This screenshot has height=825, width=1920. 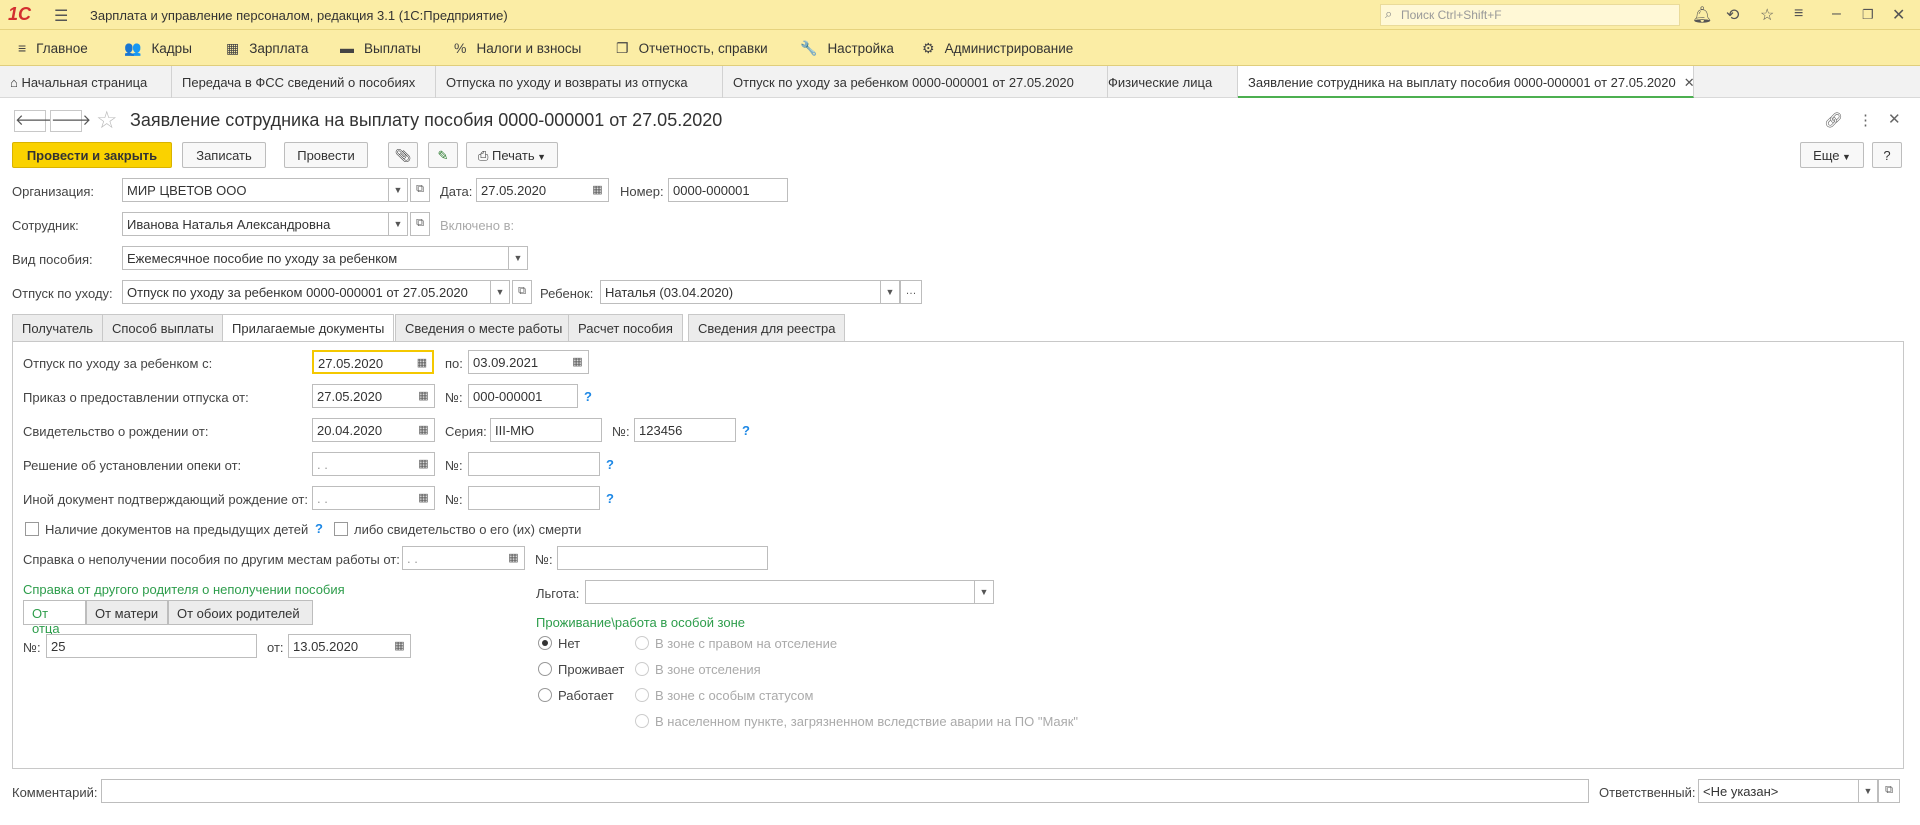 I want to click on date-calendar-button: ▦, so click(x=598, y=190).